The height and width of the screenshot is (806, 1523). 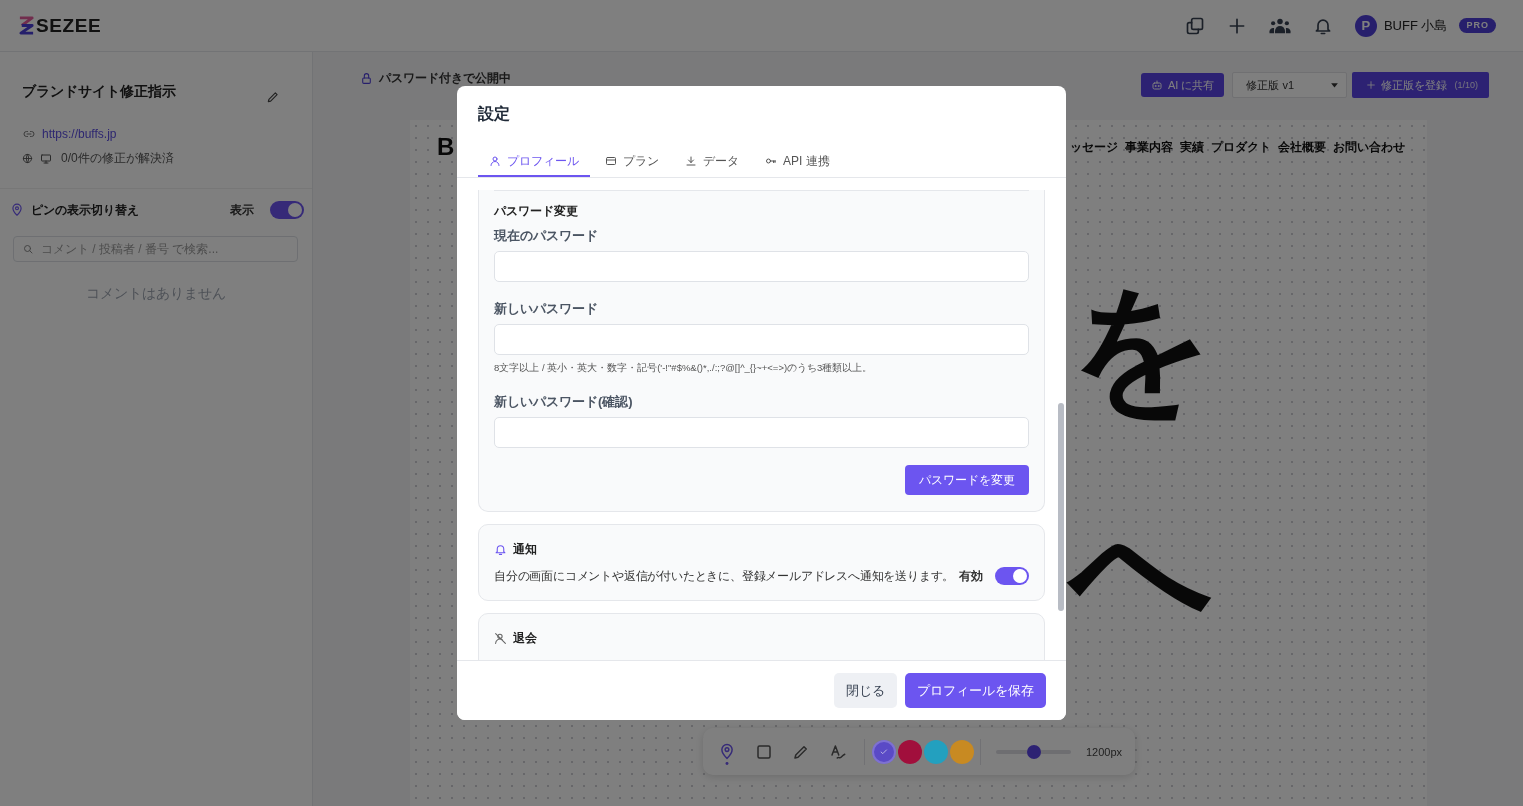 I want to click on slider-thumb, so click(x=1033, y=751).